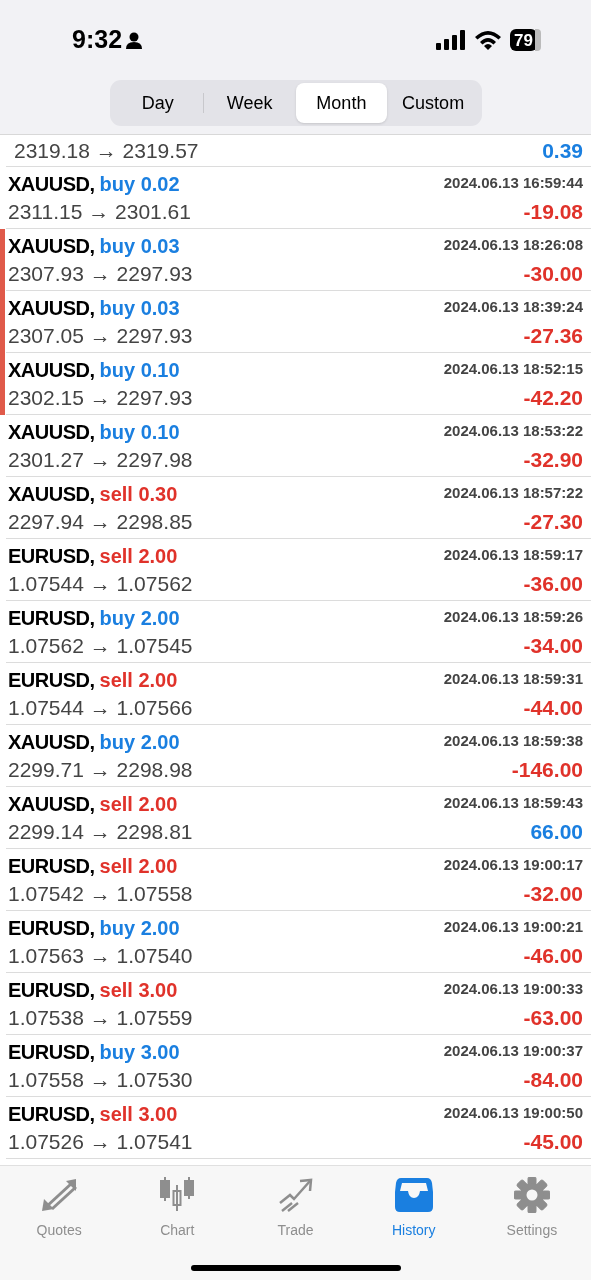 The image size is (591, 1280). Describe the element at coordinates (513, 1051) in the screenshot. I see `trade-time: 2024.06.13 19:00:37` at that location.